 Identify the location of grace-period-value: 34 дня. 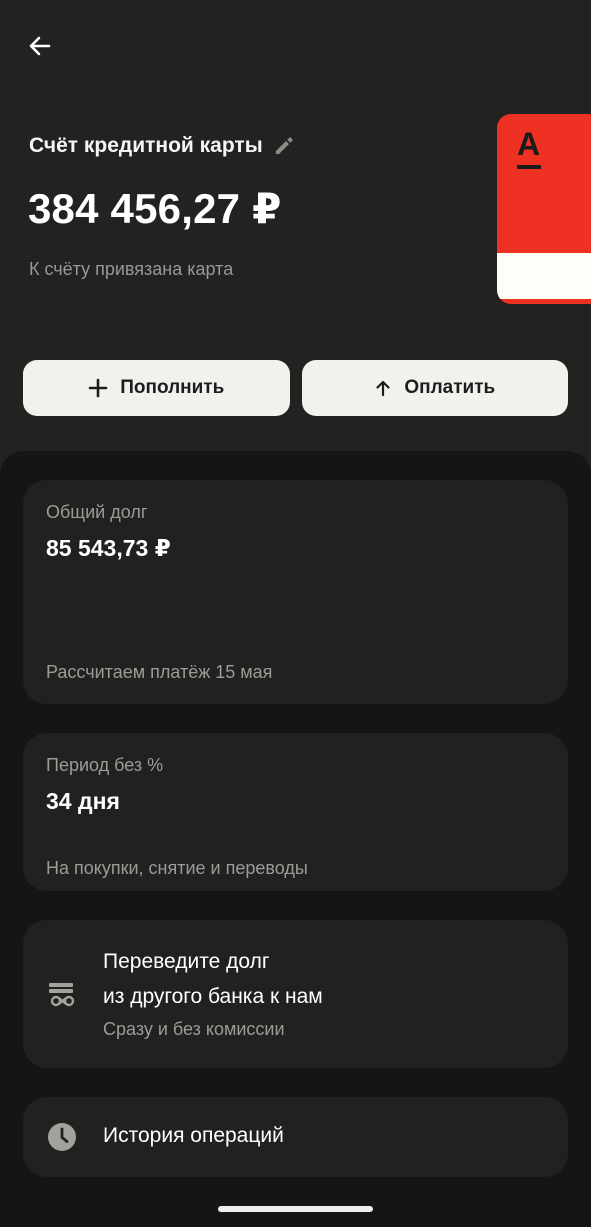
(83, 801).